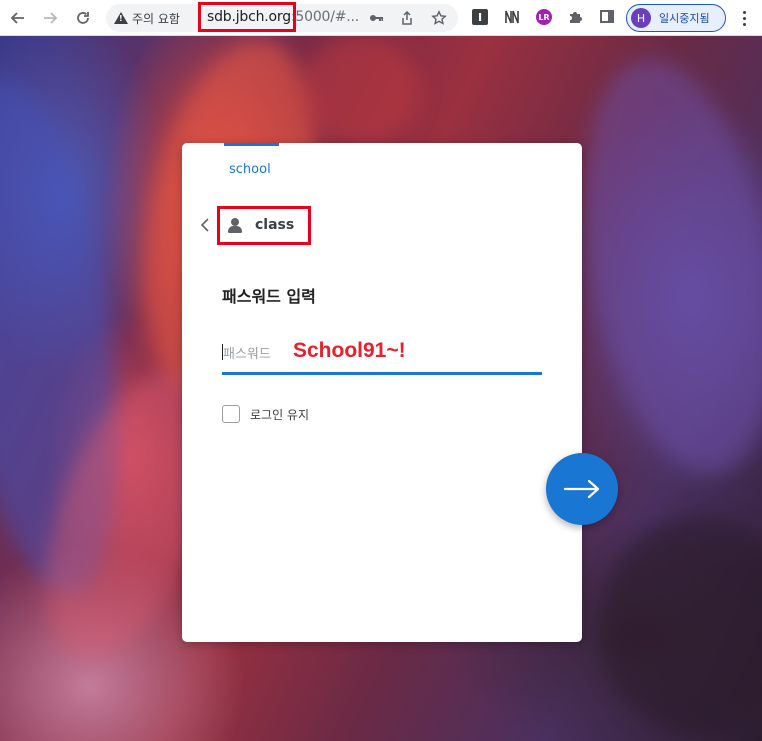 The height and width of the screenshot is (741, 762). What do you see at coordinates (376, 18) in the screenshot?
I see `key-icon` at bounding box center [376, 18].